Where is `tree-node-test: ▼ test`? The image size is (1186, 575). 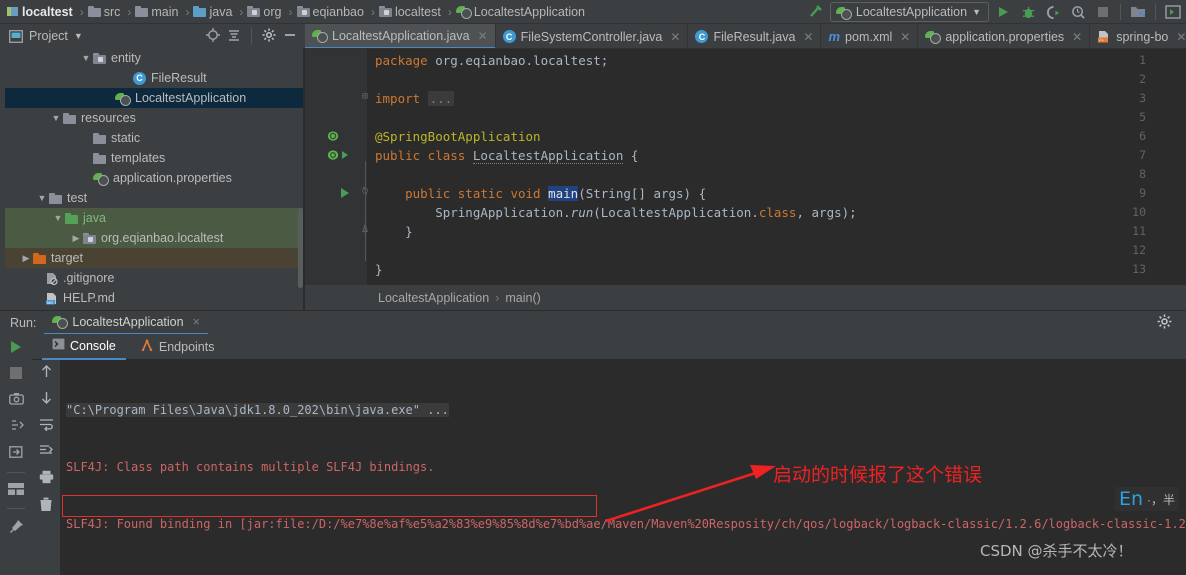 tree-node-test: ▼ test is located at coordinates (155, 198).